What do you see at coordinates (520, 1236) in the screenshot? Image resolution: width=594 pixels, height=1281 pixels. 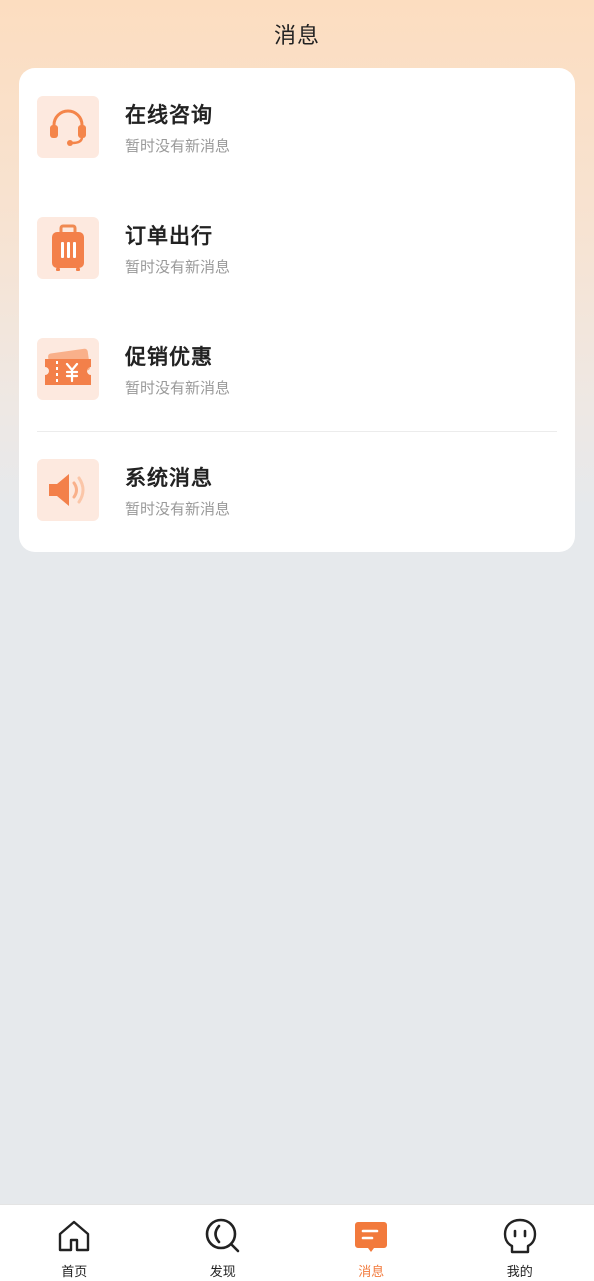 I see `profile-icon` at bounding box center [520, 1236].